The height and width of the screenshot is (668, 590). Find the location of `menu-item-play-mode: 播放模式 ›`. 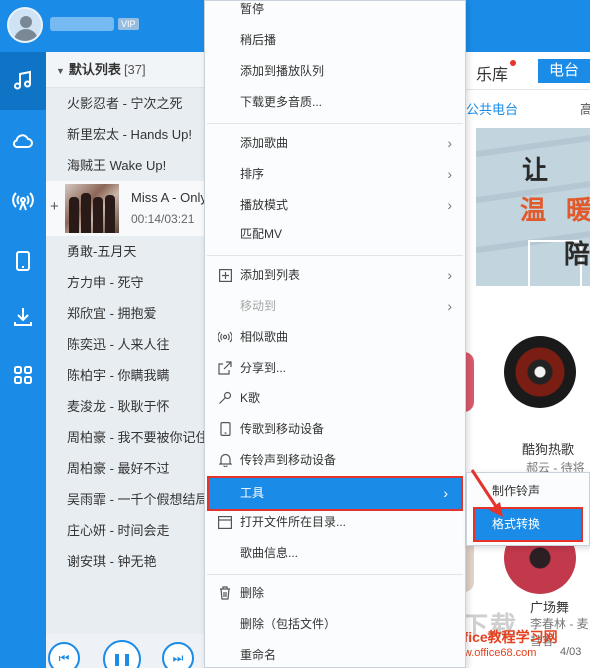

menu-item-play-mode: 播放模式 › is located at coordinates (335, 205).